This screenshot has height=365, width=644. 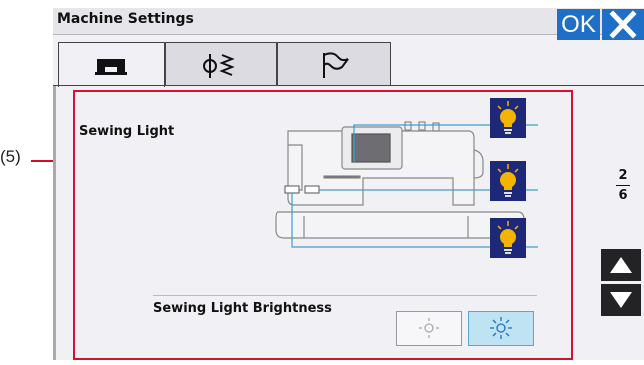 What do you see at coordinates (578, 24) in the screenshot?
I see `ok-button: OK` at bounding box center [578, 24].